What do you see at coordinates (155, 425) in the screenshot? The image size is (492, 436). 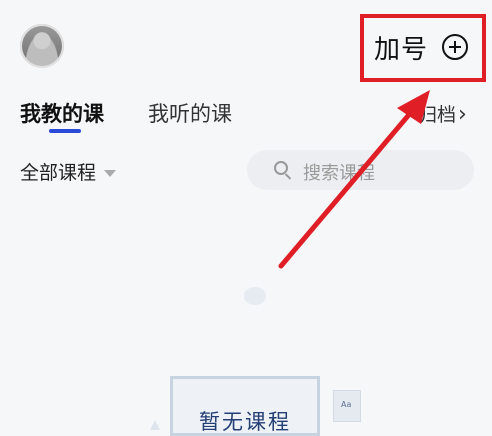 I see `empty-illustration-triangle` at bounding box center [155, 425].